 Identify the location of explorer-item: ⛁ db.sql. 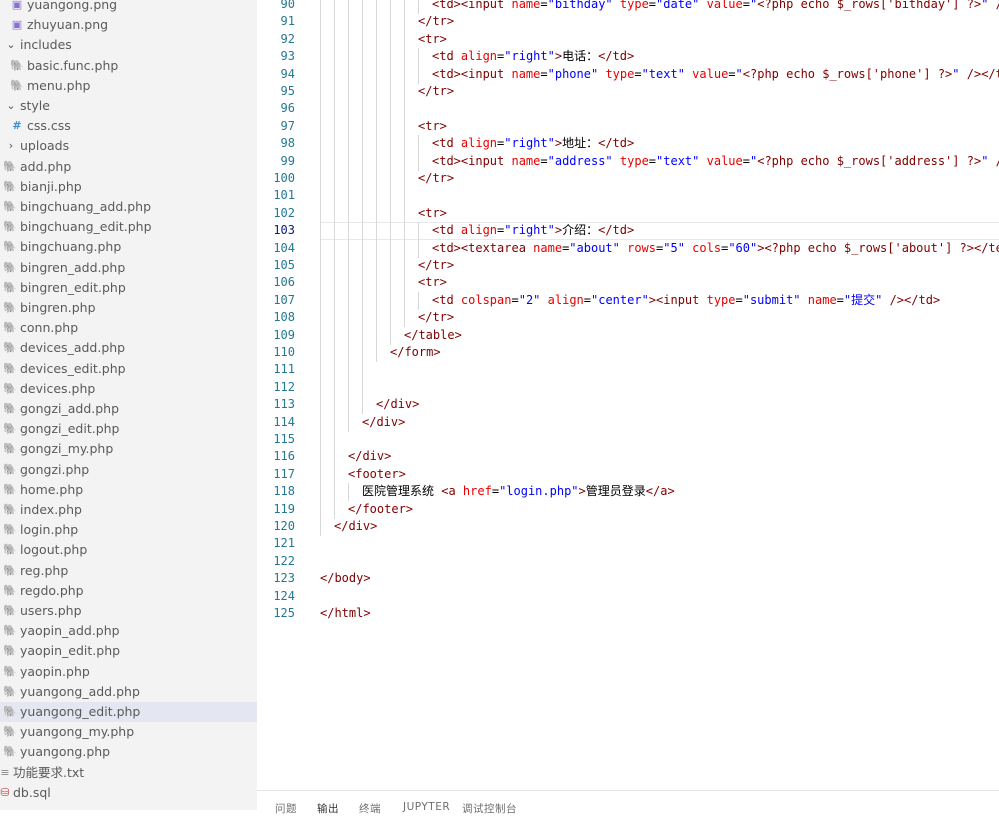
(128, 793).